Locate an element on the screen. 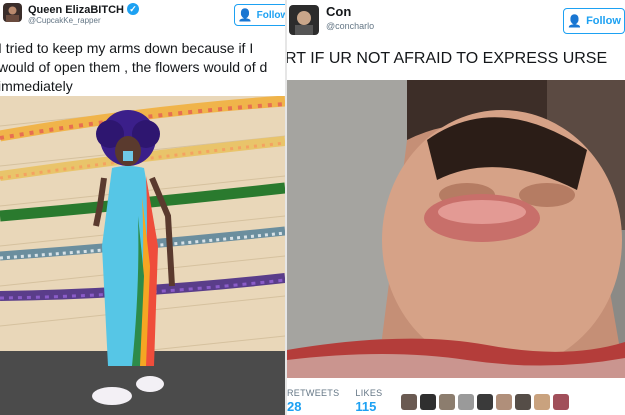  left-user-name: Queen ElizaBITCH ✓ is located at coordinates (83, 9).